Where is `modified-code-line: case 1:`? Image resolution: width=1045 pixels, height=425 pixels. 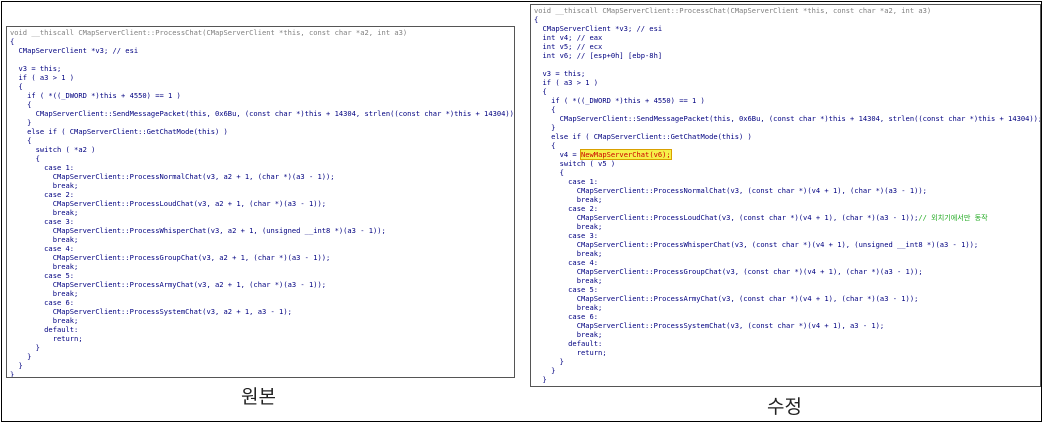
modified-code-line: case 1: is located at coordinates (566, 181).